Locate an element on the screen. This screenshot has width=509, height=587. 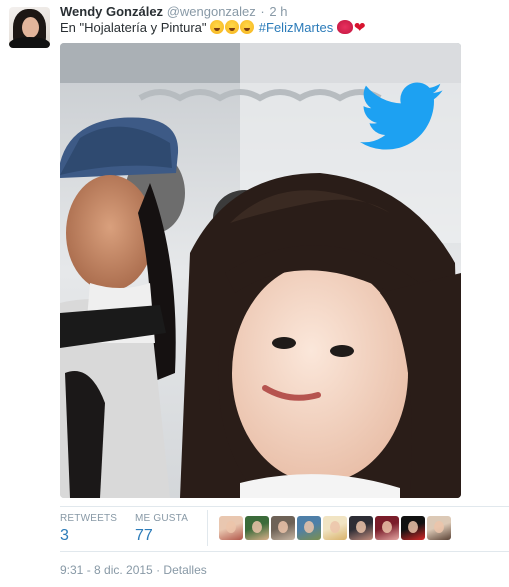
avatar is located at coordinates (29, 27).